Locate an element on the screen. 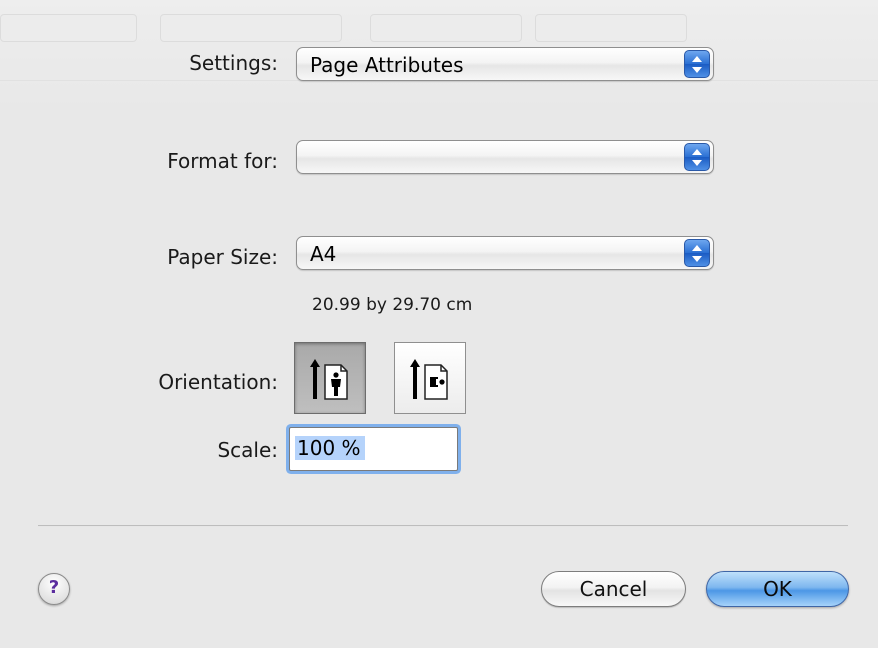 The image size is (878, 648). help-icon: ? is located at coordinates (54, 587).